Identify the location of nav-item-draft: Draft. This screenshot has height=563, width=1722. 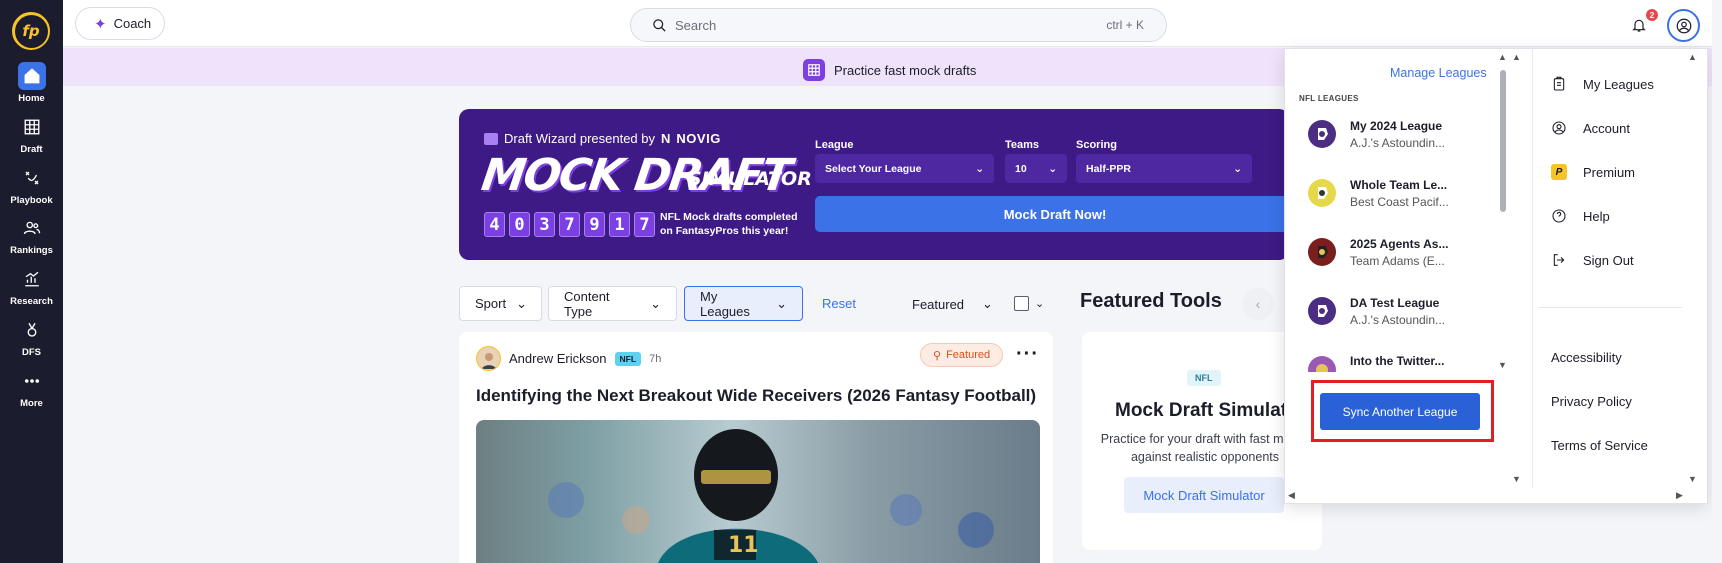
(31, 134).